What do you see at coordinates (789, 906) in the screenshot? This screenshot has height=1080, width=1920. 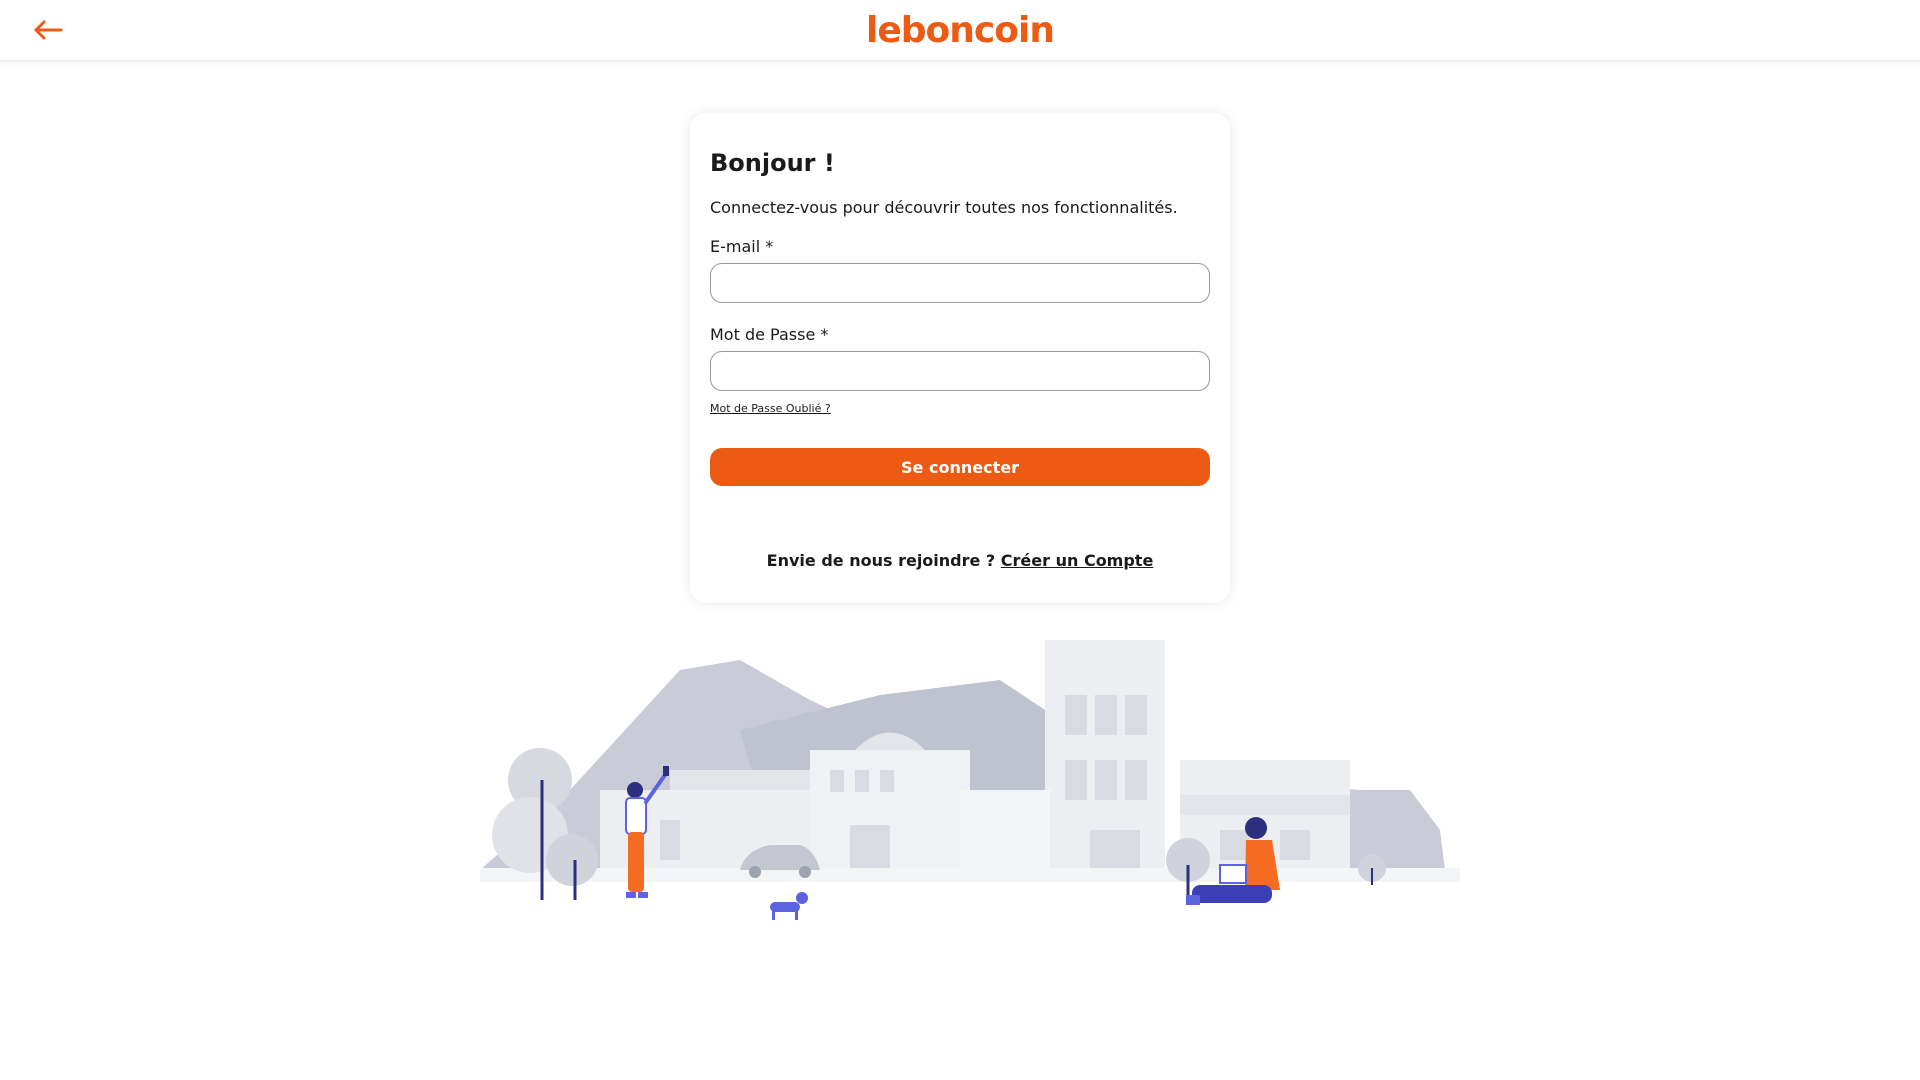 I see `dog` at bounding box center [789, 906].